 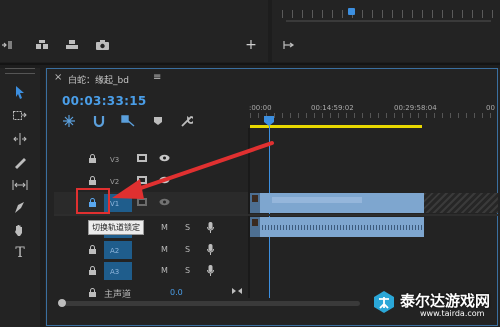 I want to click on source-playhead-marker, so click(x=351, y=11).